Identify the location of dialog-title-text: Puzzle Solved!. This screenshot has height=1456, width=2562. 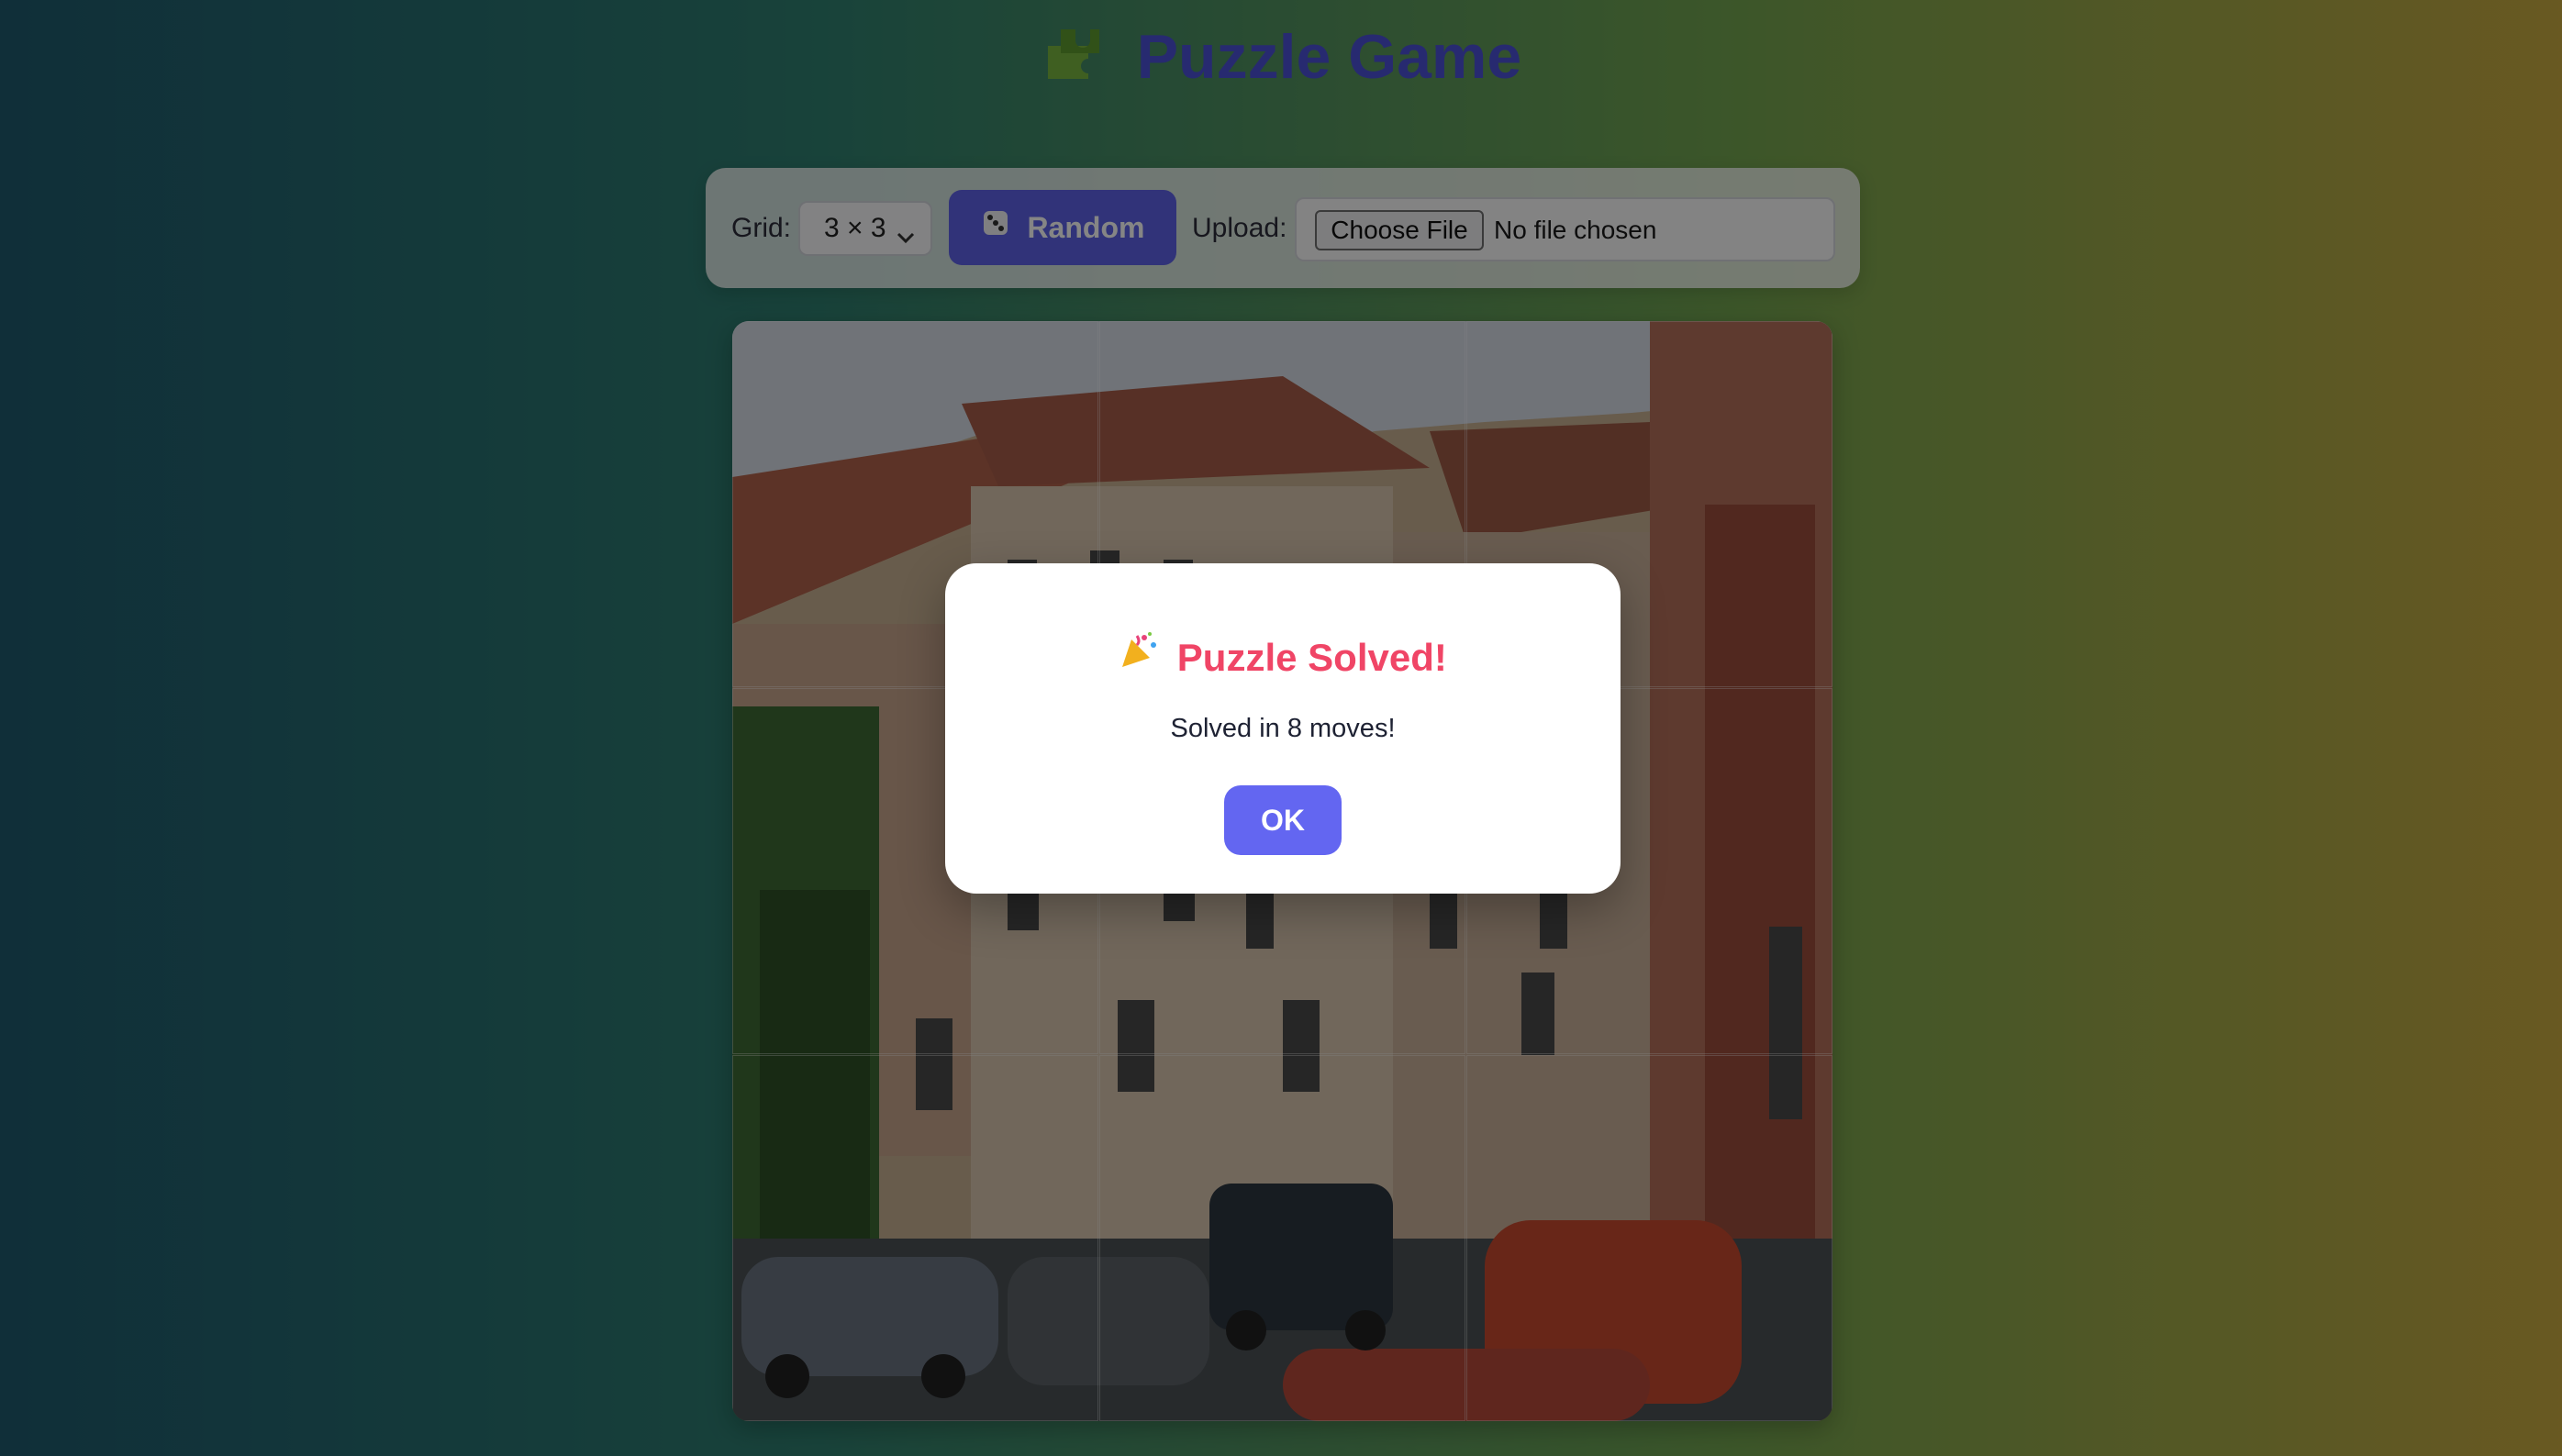
(1312, 657).